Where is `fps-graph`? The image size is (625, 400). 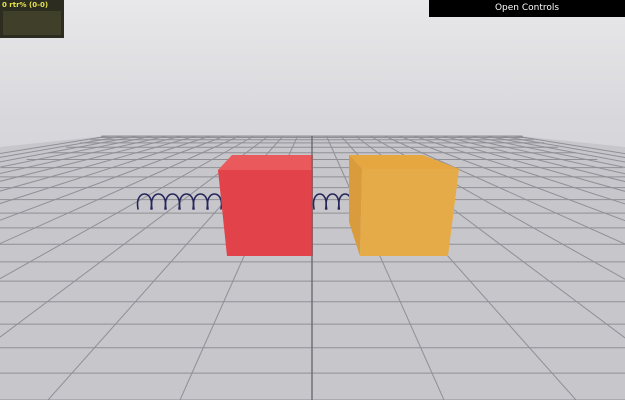 fps-graph is located at coordinates (32, 23).